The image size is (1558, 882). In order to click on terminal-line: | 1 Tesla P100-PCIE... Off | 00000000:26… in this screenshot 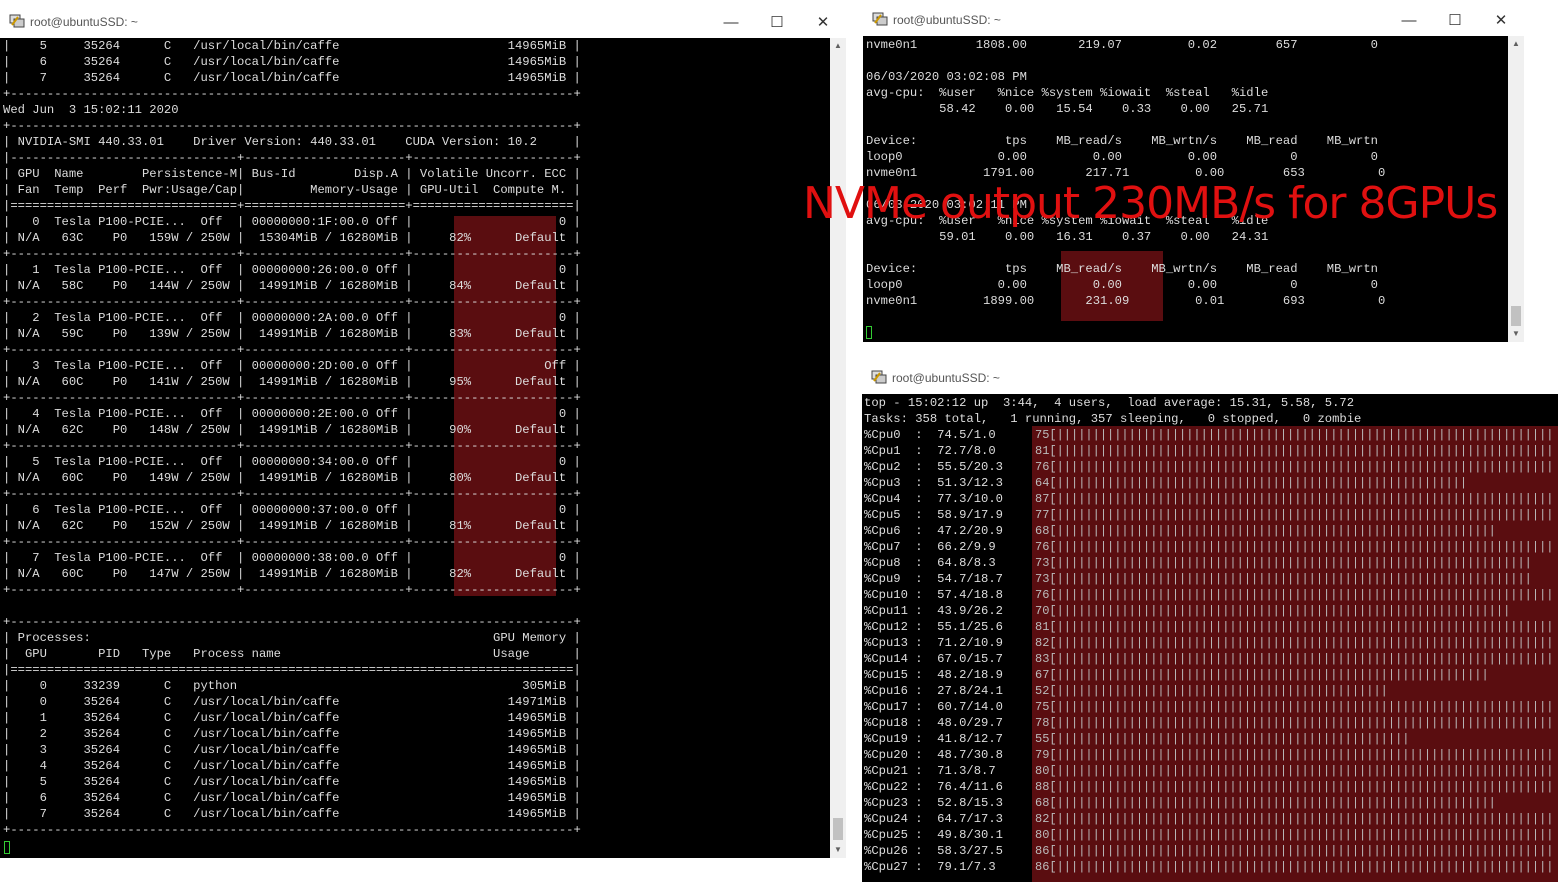, I will do `click(292, 270)`.